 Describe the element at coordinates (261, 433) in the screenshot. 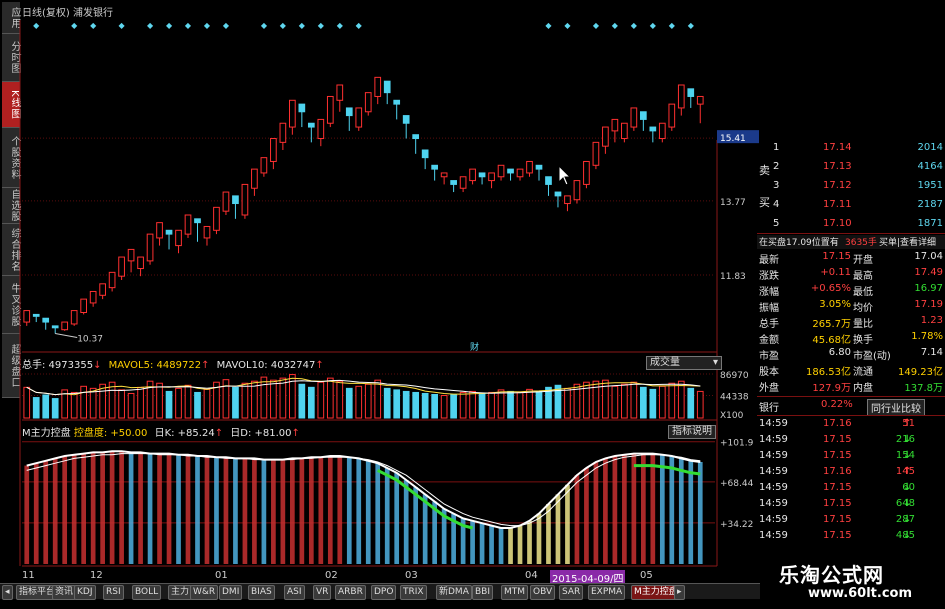

I see `d-value: 日D: +81.00` at that location.